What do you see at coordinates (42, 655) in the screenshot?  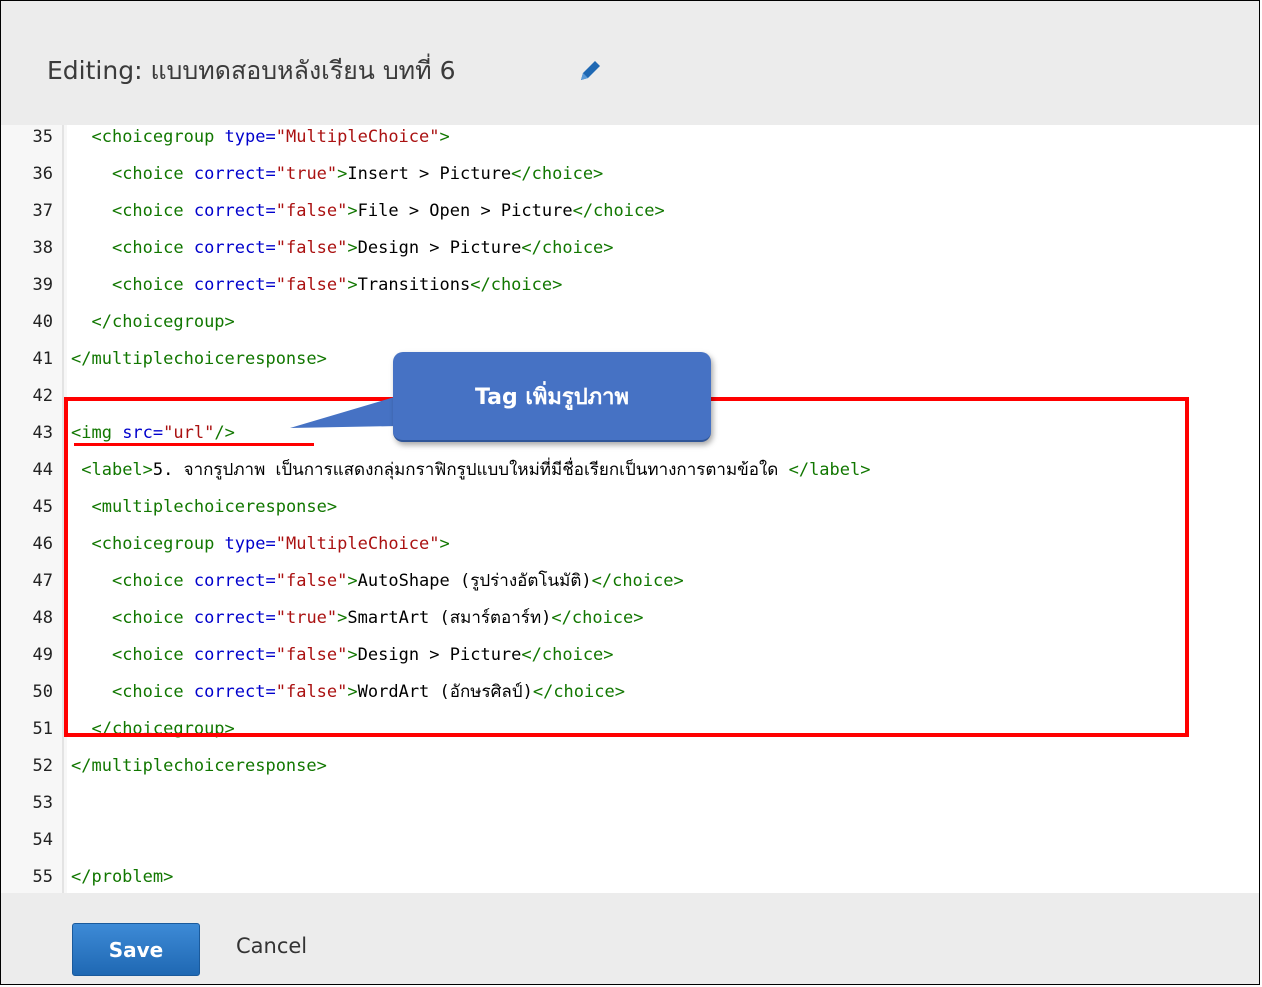 I see `line-number: 49` at bounding box center [42, 655].